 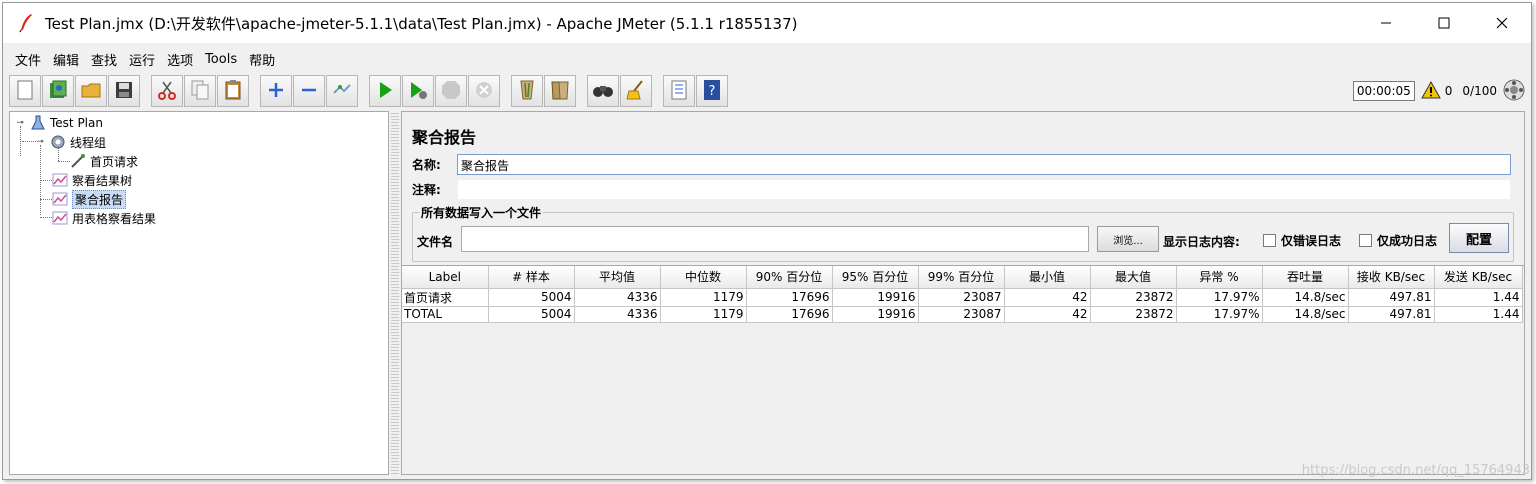 What do you see at coordinates (1383, 91) in the screenshot?
I see `elapsed-timer: 00:00:05` at bounding box center [1383, 91].